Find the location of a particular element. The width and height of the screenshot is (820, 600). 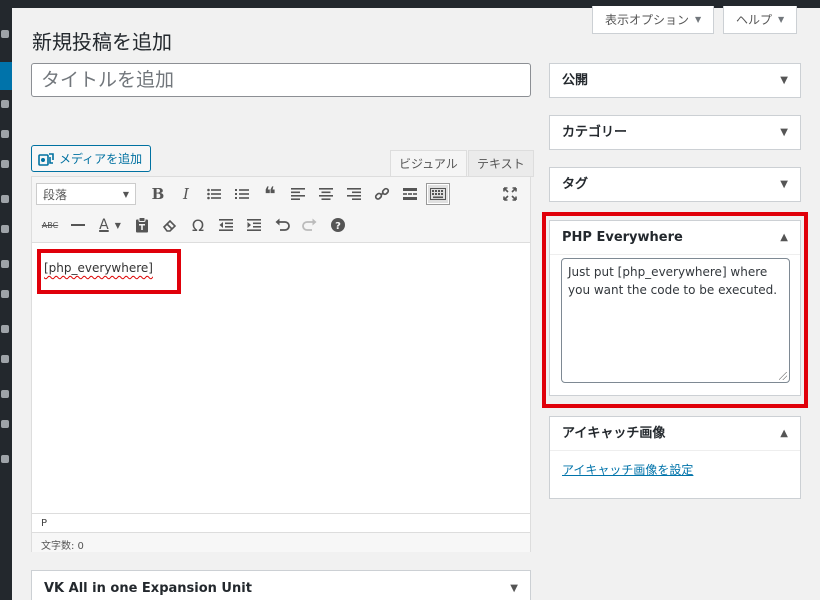

special-character-icon: Ω is located at coordinates (198, 225).